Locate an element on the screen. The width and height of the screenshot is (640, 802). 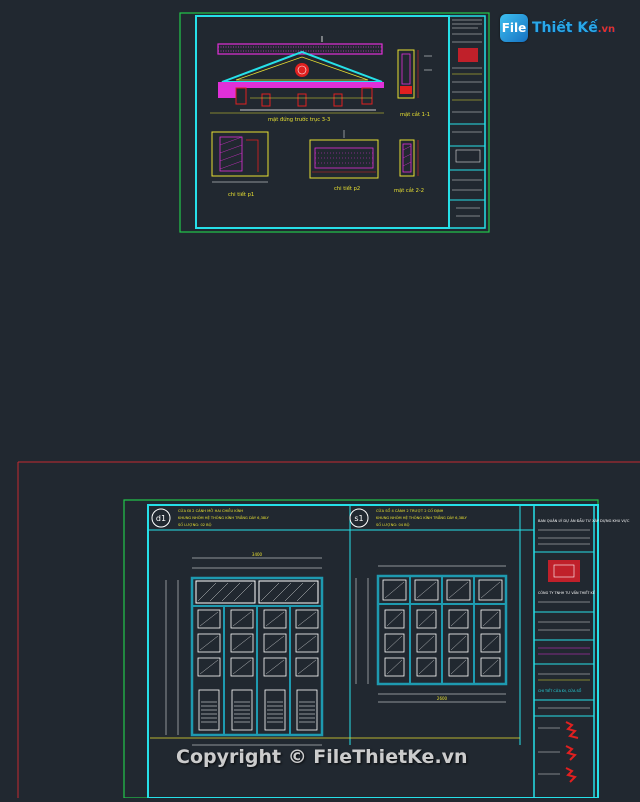
window-elevation-drawing: 2600 is located at coordinates (431, 634).